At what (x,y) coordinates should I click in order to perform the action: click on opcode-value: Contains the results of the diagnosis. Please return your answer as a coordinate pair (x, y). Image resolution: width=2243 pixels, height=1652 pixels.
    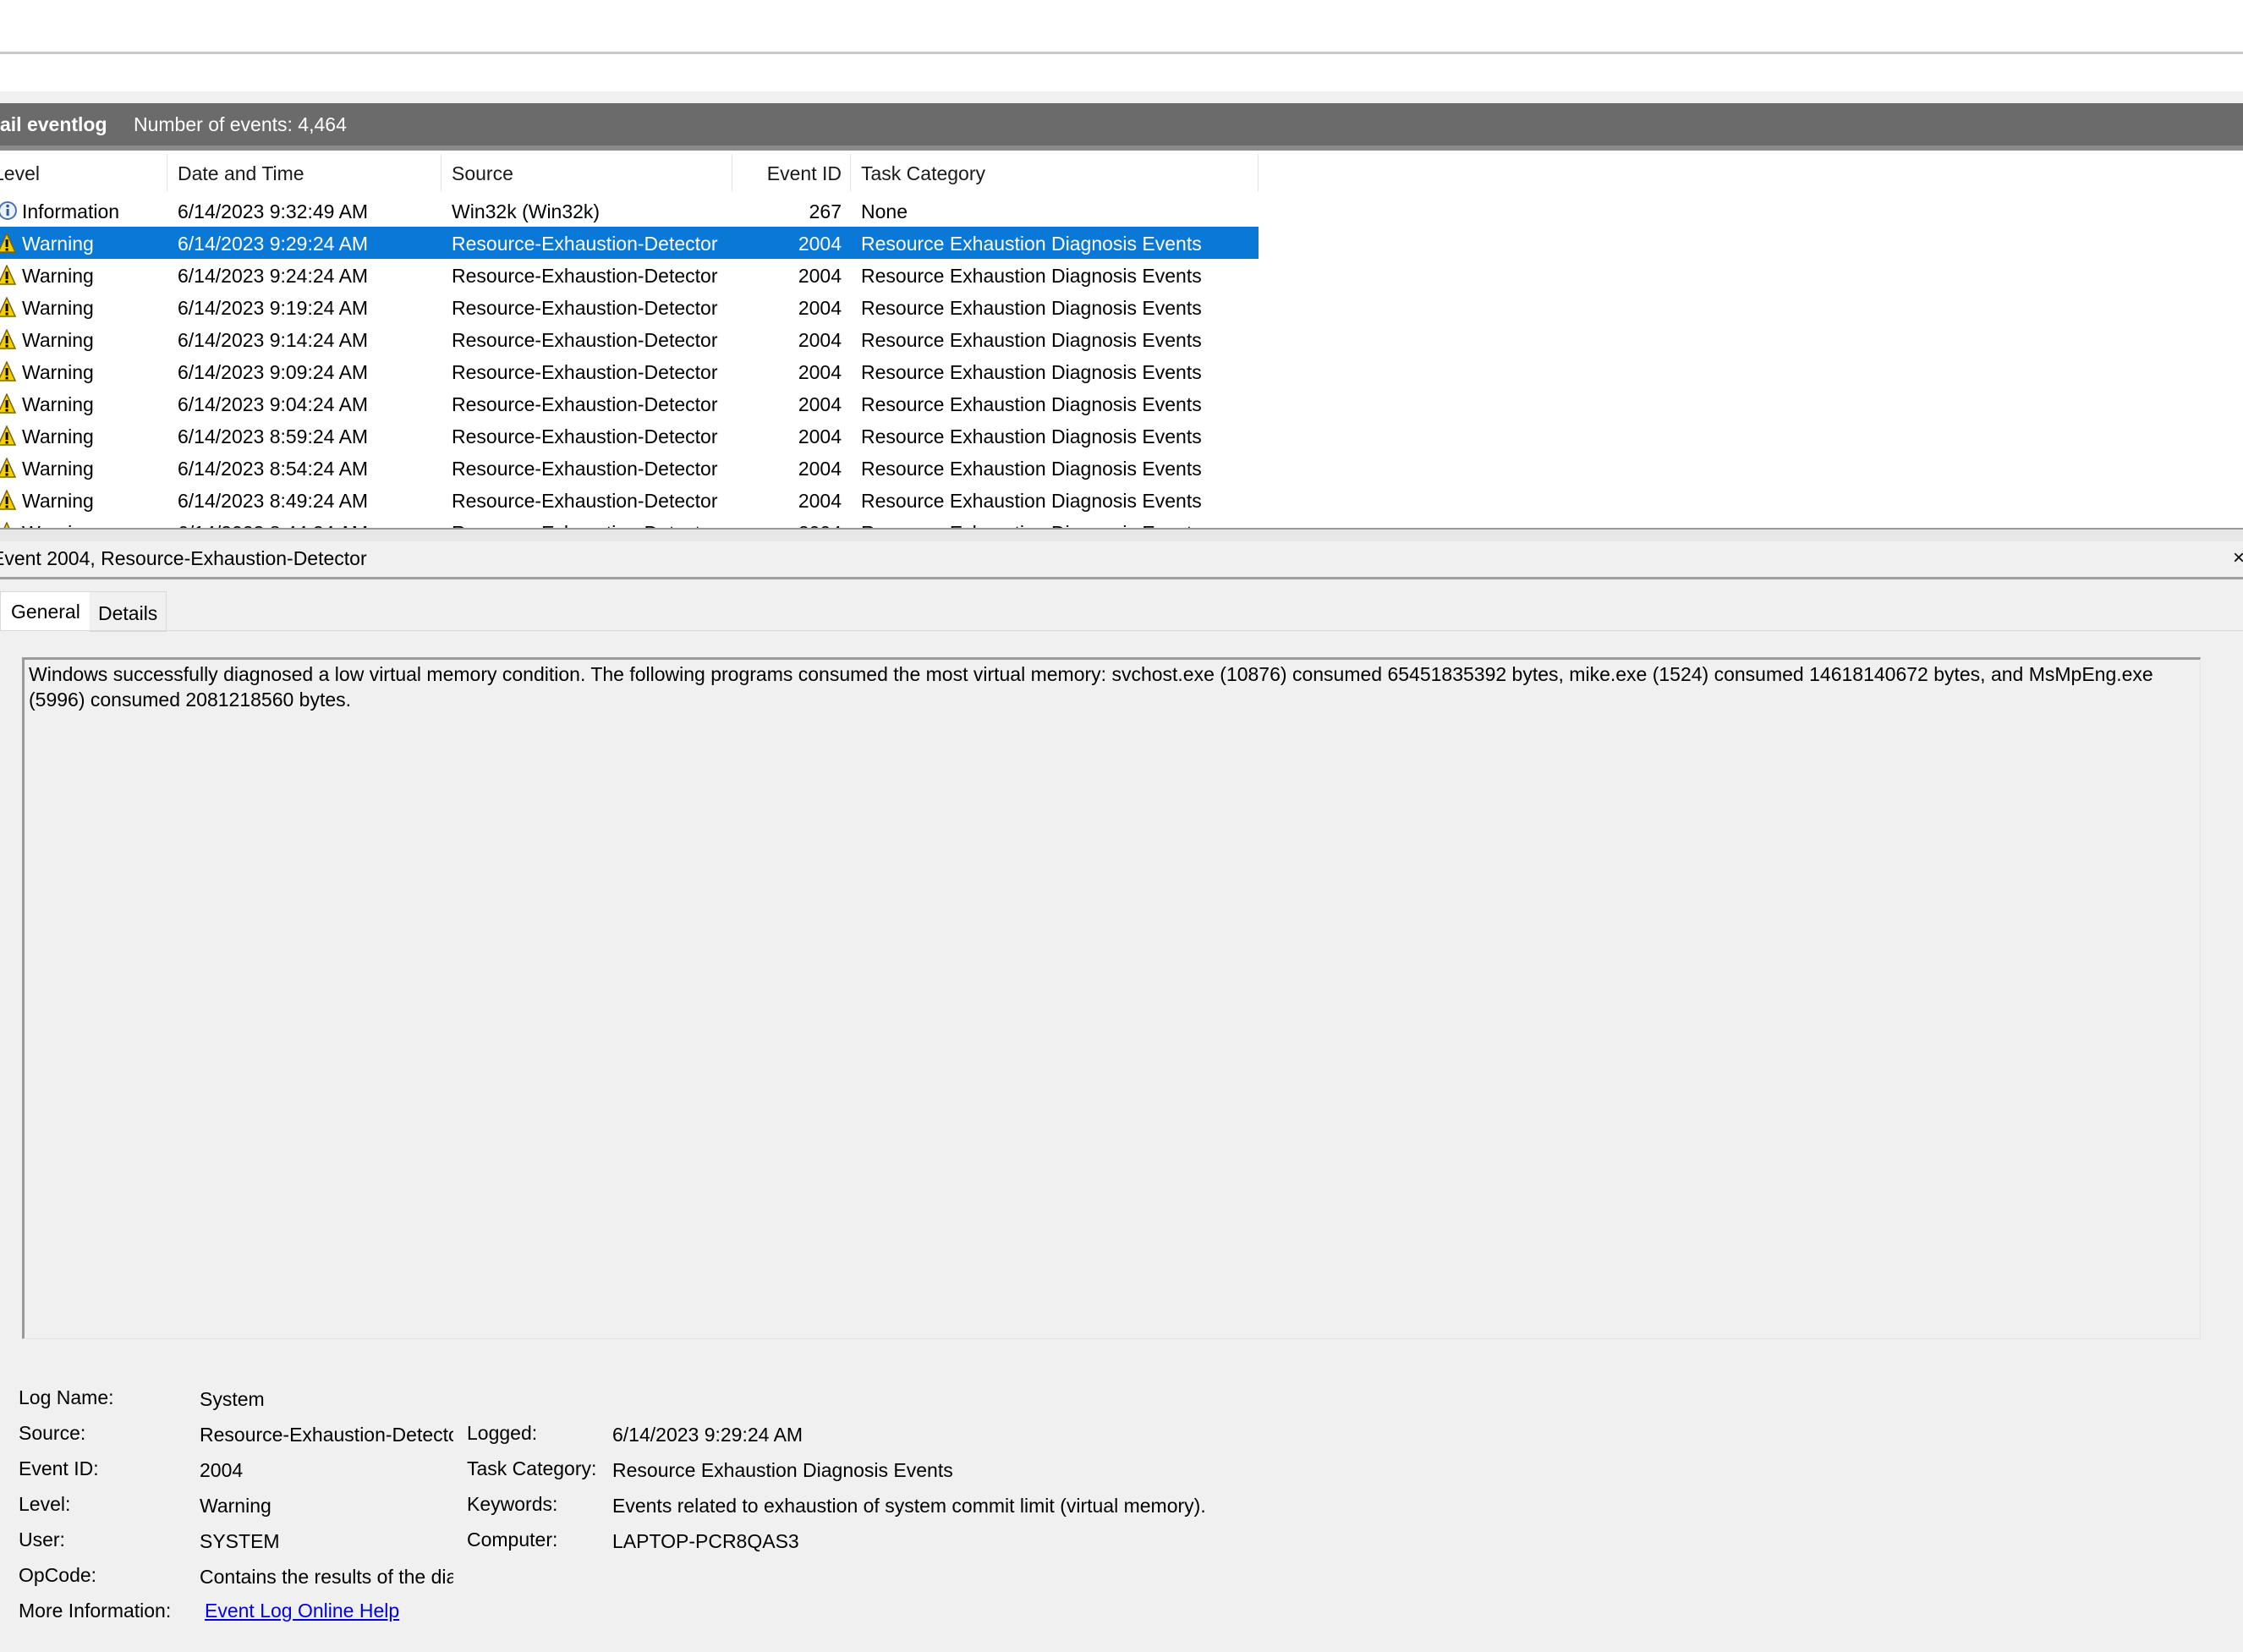
    Looking at the image, I should click on (326, 1577).